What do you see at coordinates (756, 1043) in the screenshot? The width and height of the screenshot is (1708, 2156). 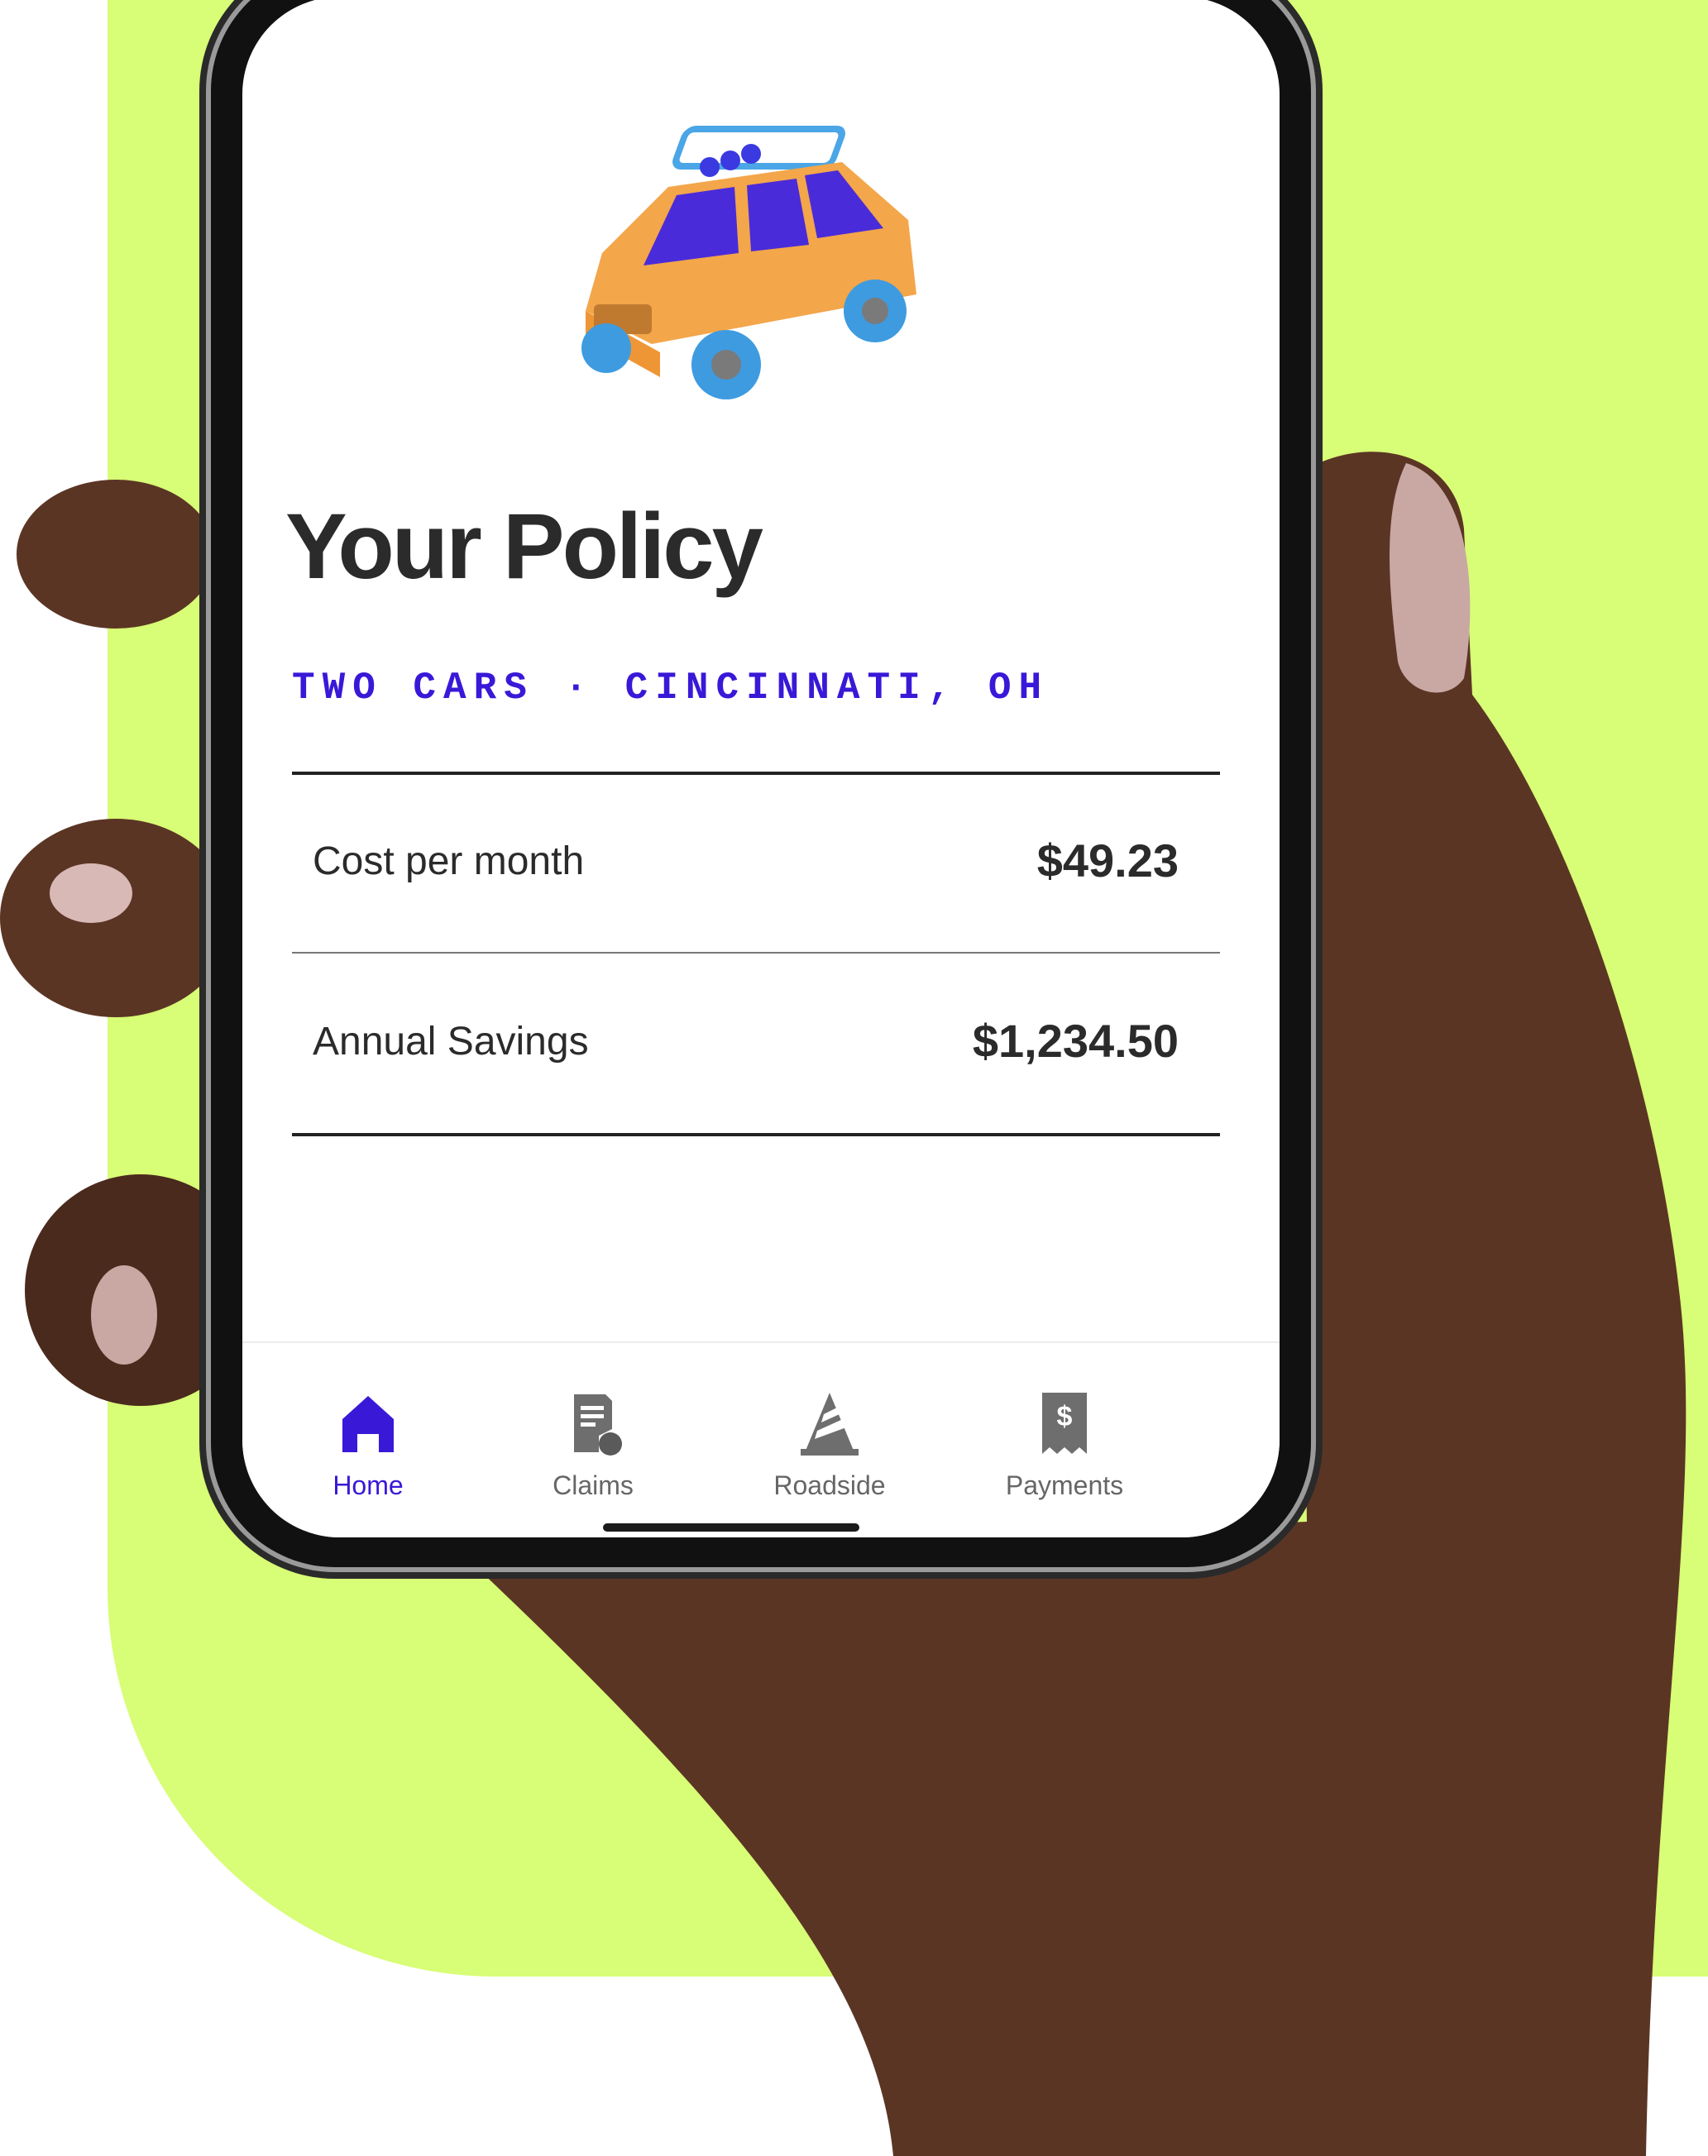 I see `annual-savings-row: Annual Savings $1,234.50` at bounding box center [756, 1043].